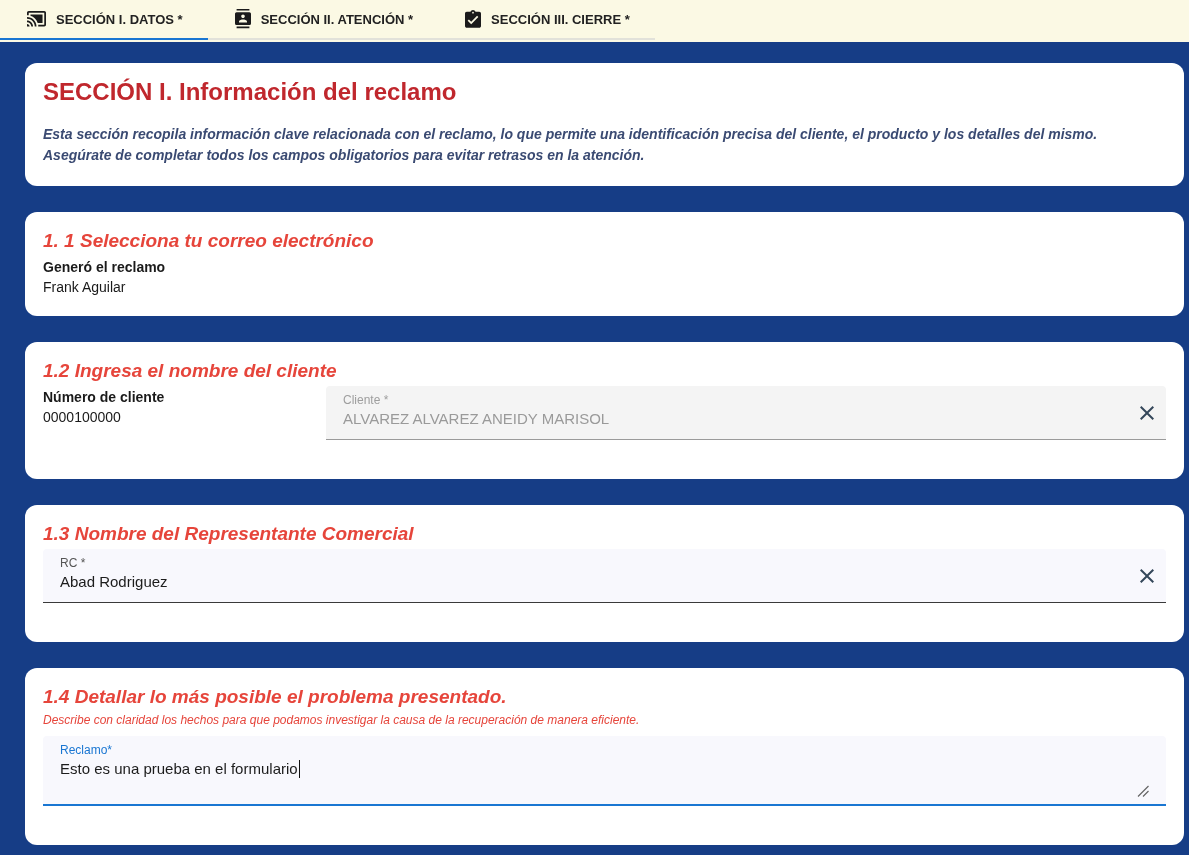 Image resolution: width=1189 pixels, height=855 pixels. I want to click on section-tab: SECCIÓN I. DATOS *, so click(104, 20).